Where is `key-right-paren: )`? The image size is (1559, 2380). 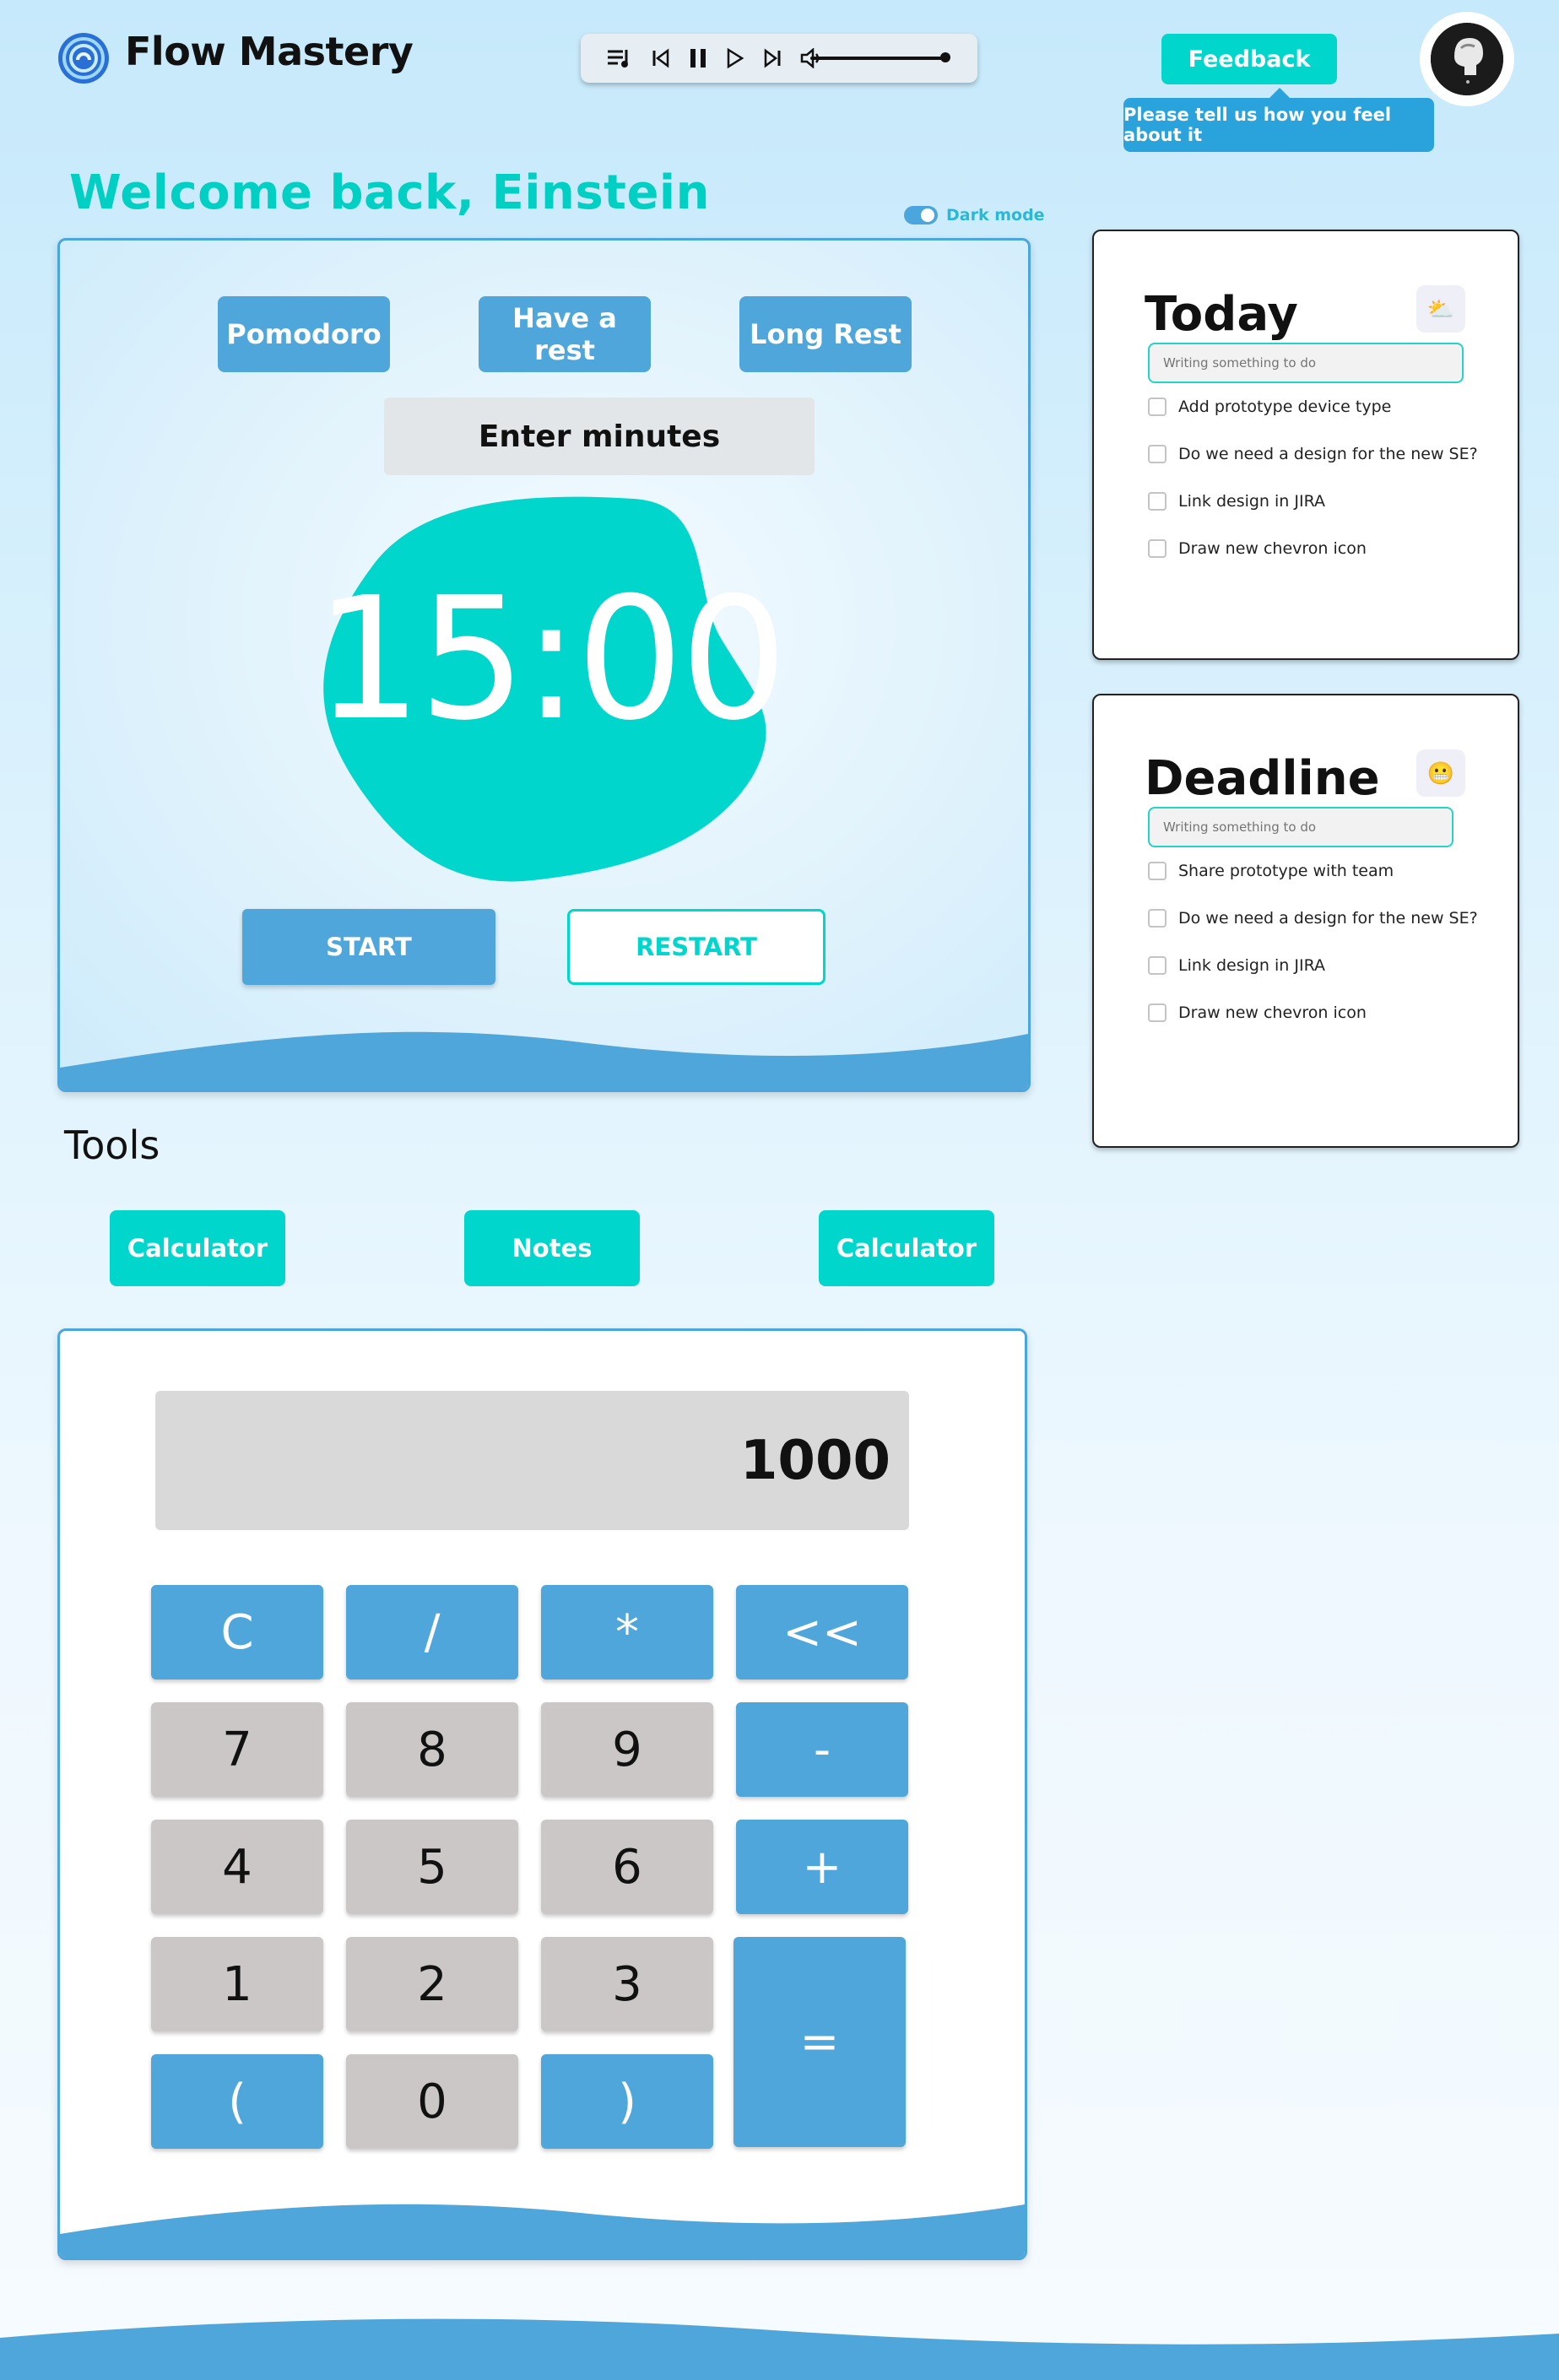
key-right-paren: ) is located at coordinates (627, 2101).